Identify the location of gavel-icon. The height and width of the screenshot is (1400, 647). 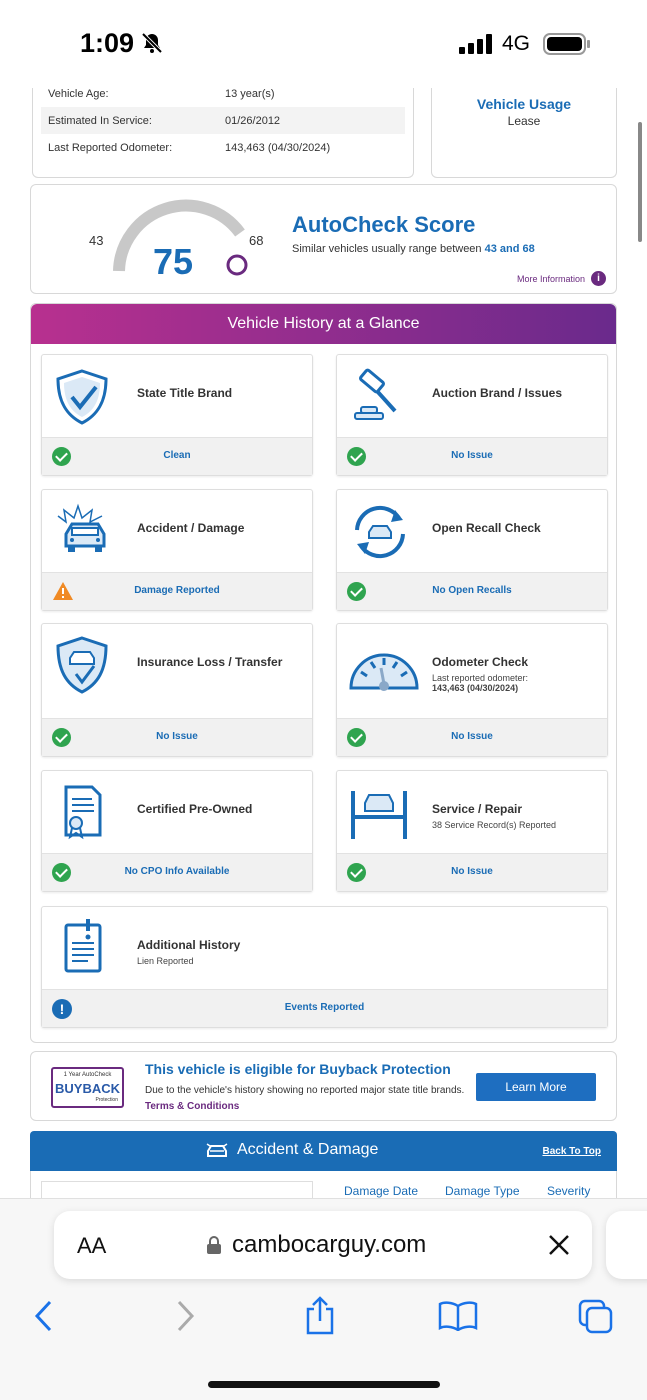
(375, 394).